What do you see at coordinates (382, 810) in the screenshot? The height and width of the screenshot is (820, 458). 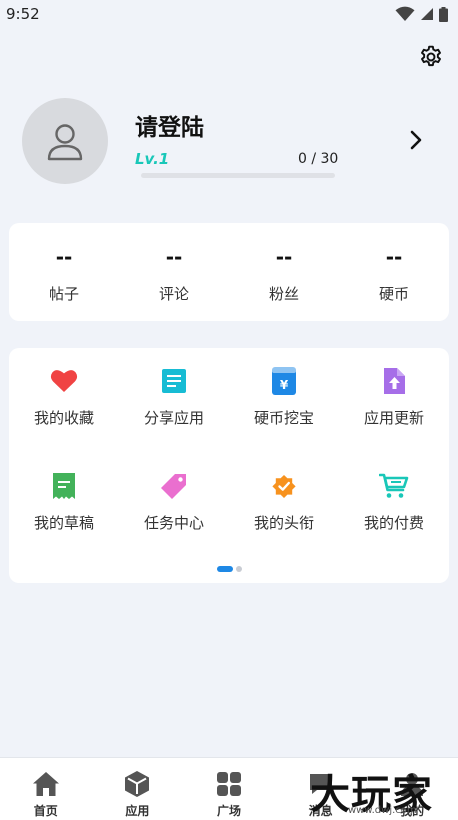 I see `watermark-url: www.dwj.com` at bounding box center [382, 810].